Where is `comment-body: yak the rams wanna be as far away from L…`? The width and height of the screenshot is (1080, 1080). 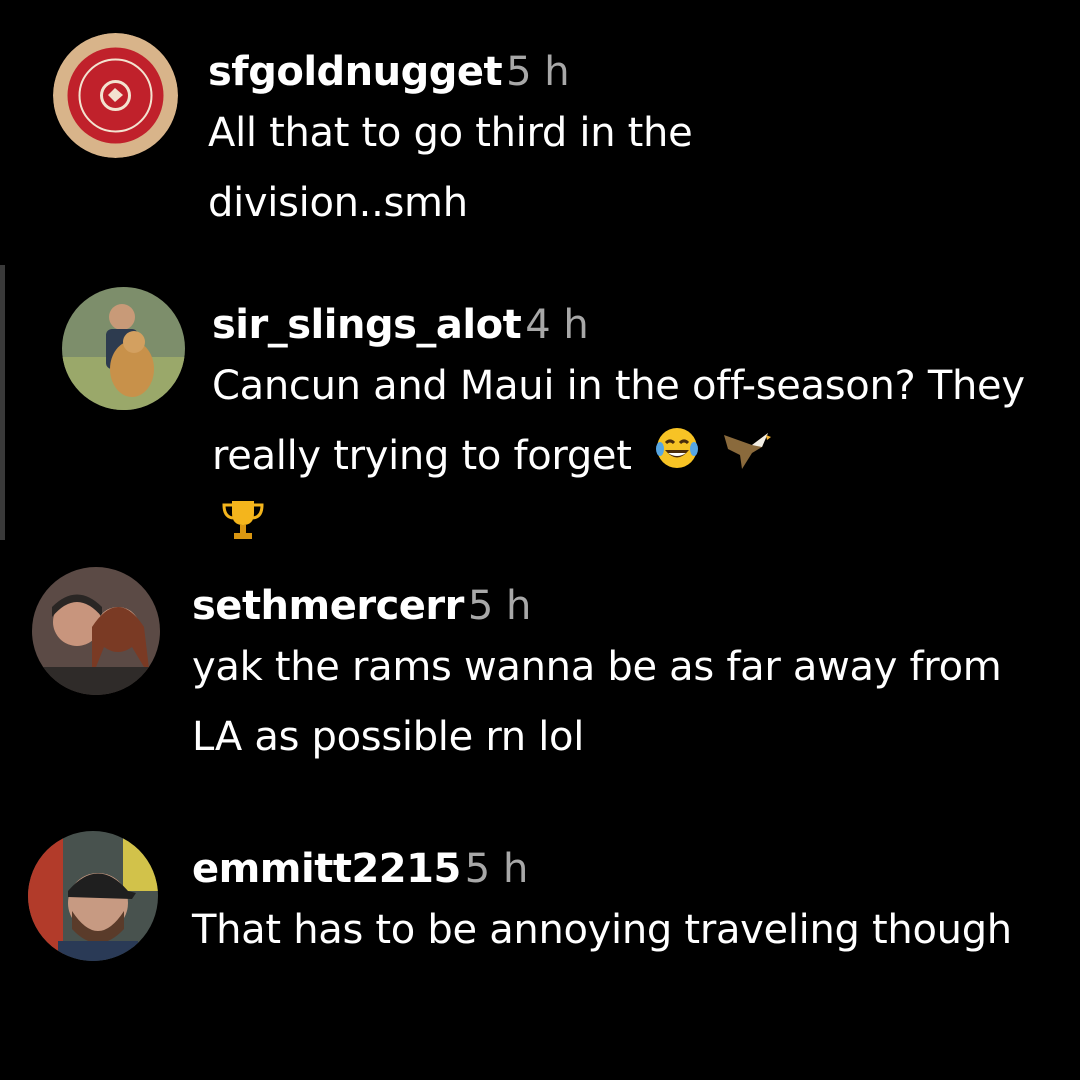 comment-body: yak the rams wanna be as far away from L… is located at coordinates (597, 702).